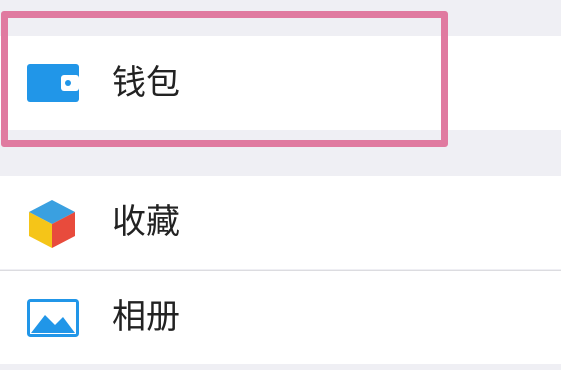 This screenshot has width=561, height=370. I want to click on menu-item-label: 相册, so click(146, 317).